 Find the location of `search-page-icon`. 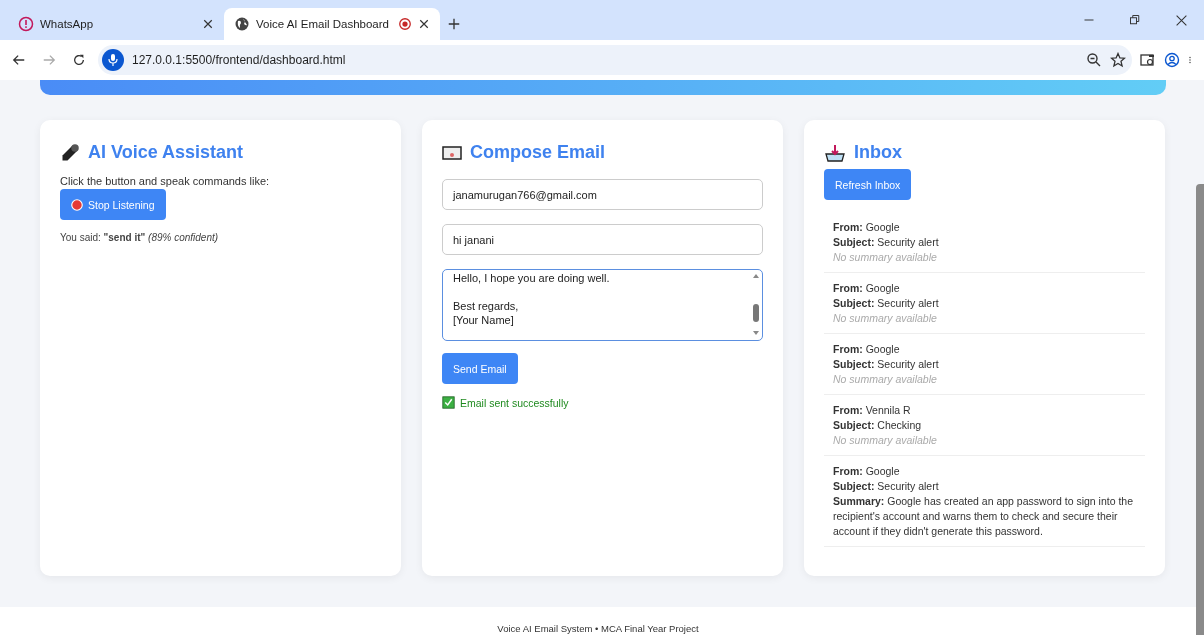

search-page-icon is located at coordinates (1148, 60).